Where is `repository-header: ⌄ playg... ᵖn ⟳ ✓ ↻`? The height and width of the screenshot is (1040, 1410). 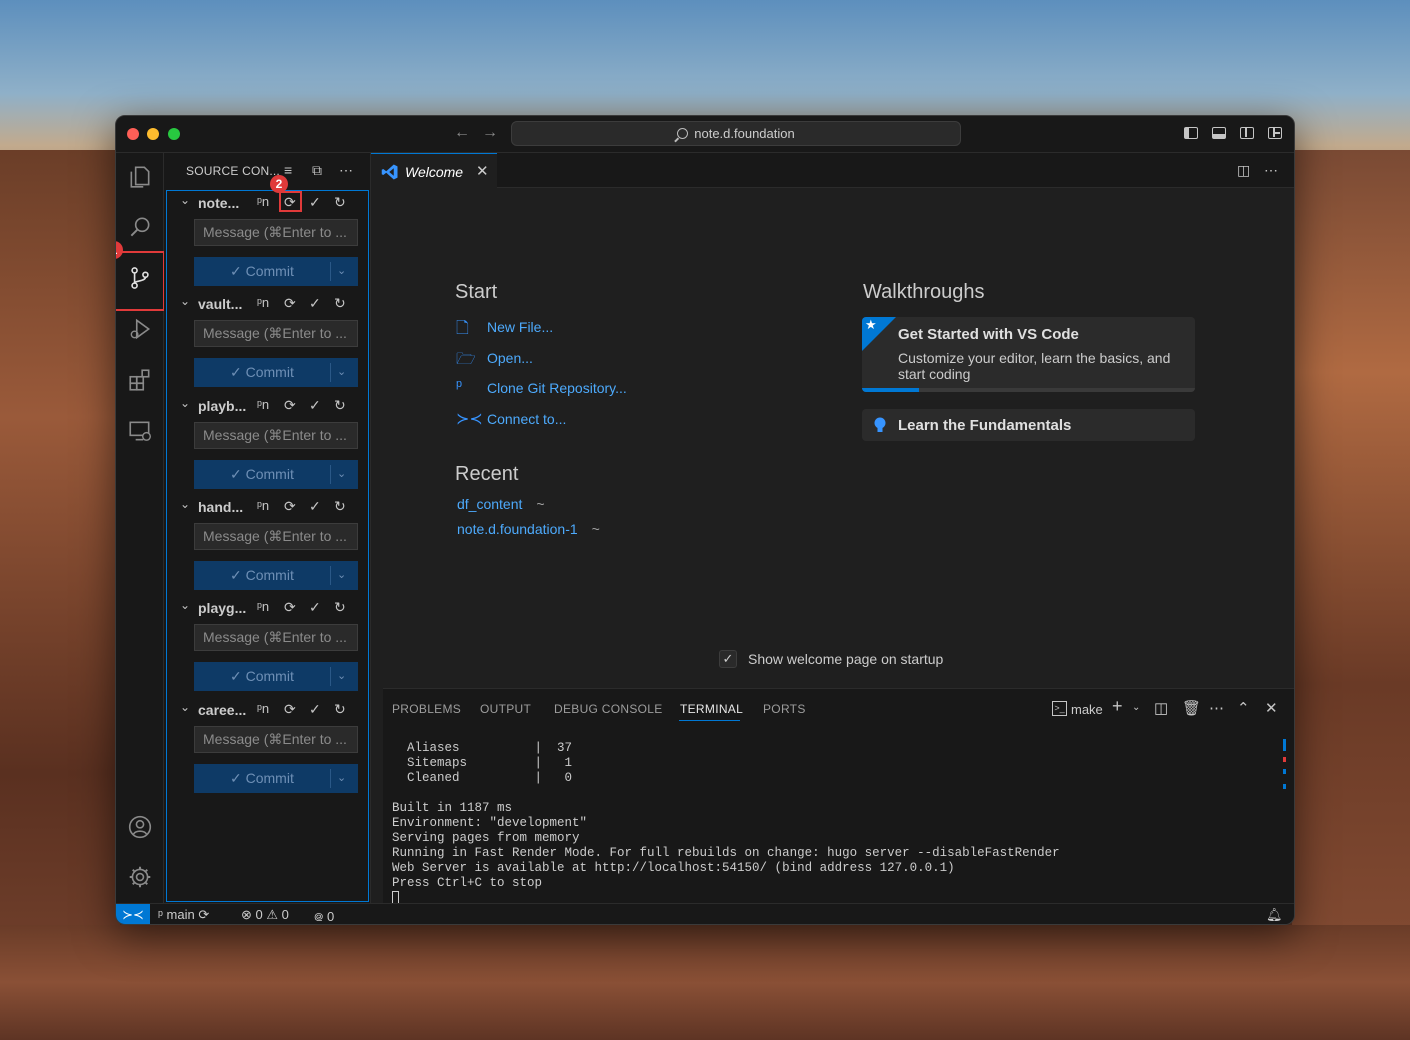
repository-header: ⌄ playg... ᵖn ⟳ ✓ ↻ is located at coordinates (267, 608).